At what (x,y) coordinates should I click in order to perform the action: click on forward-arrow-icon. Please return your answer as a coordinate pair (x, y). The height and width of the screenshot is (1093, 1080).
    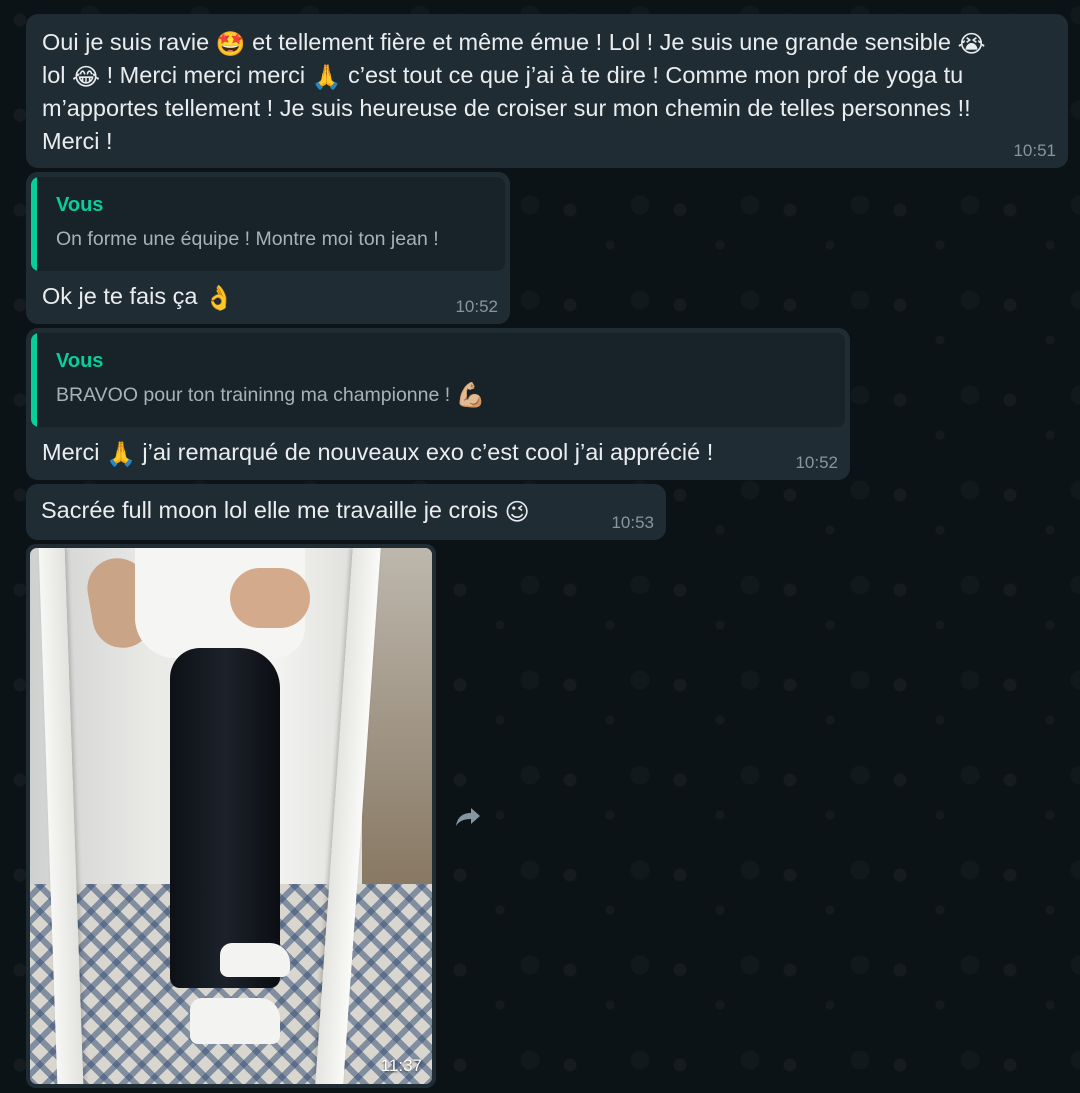
    Looking at the image, I should click on (468, 817).